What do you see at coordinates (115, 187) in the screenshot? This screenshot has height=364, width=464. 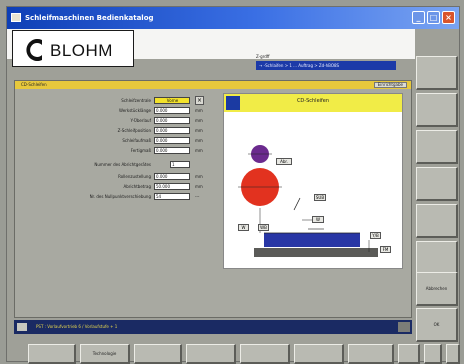 I see `param-row: Abrichtbetrag 50.000 mm` at bounding box center [115, 187].